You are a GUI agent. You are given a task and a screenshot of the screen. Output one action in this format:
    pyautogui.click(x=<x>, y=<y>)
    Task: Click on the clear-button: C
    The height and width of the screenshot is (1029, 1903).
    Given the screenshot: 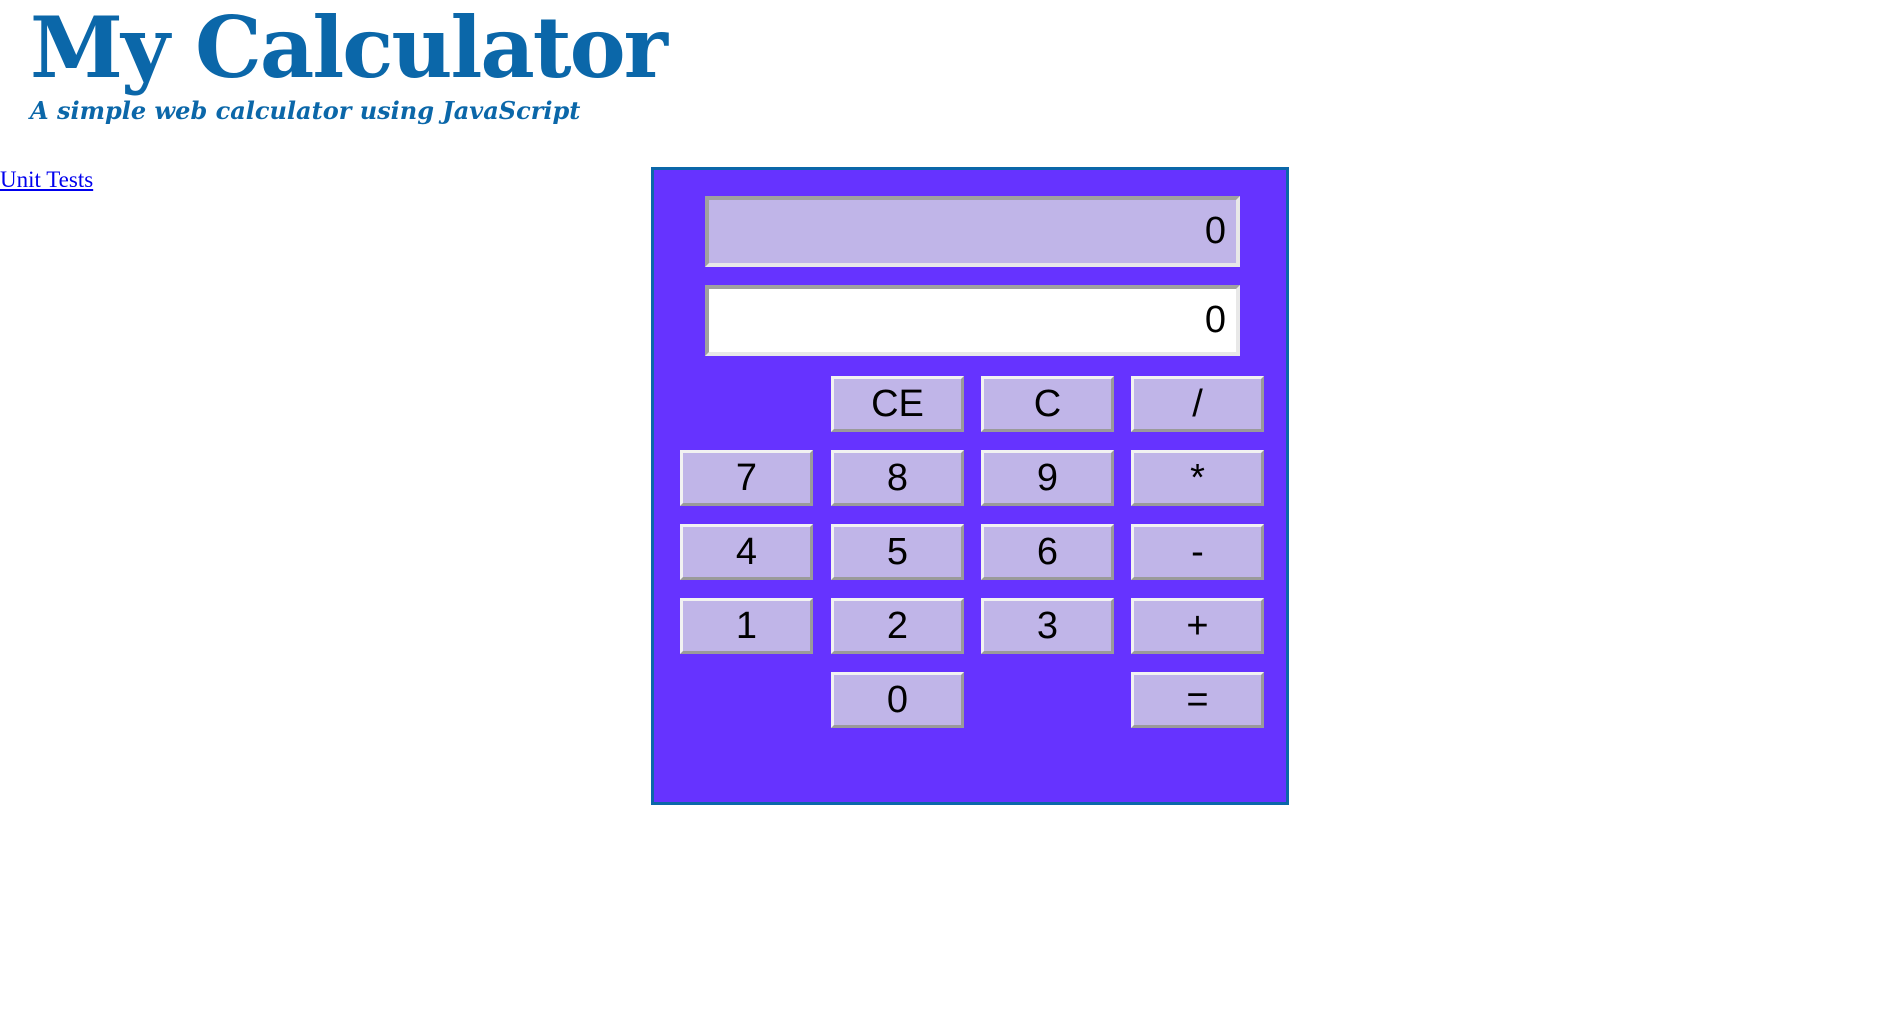 What is the action you would take?
    pyautogui.click(x=1047, y=404)
    